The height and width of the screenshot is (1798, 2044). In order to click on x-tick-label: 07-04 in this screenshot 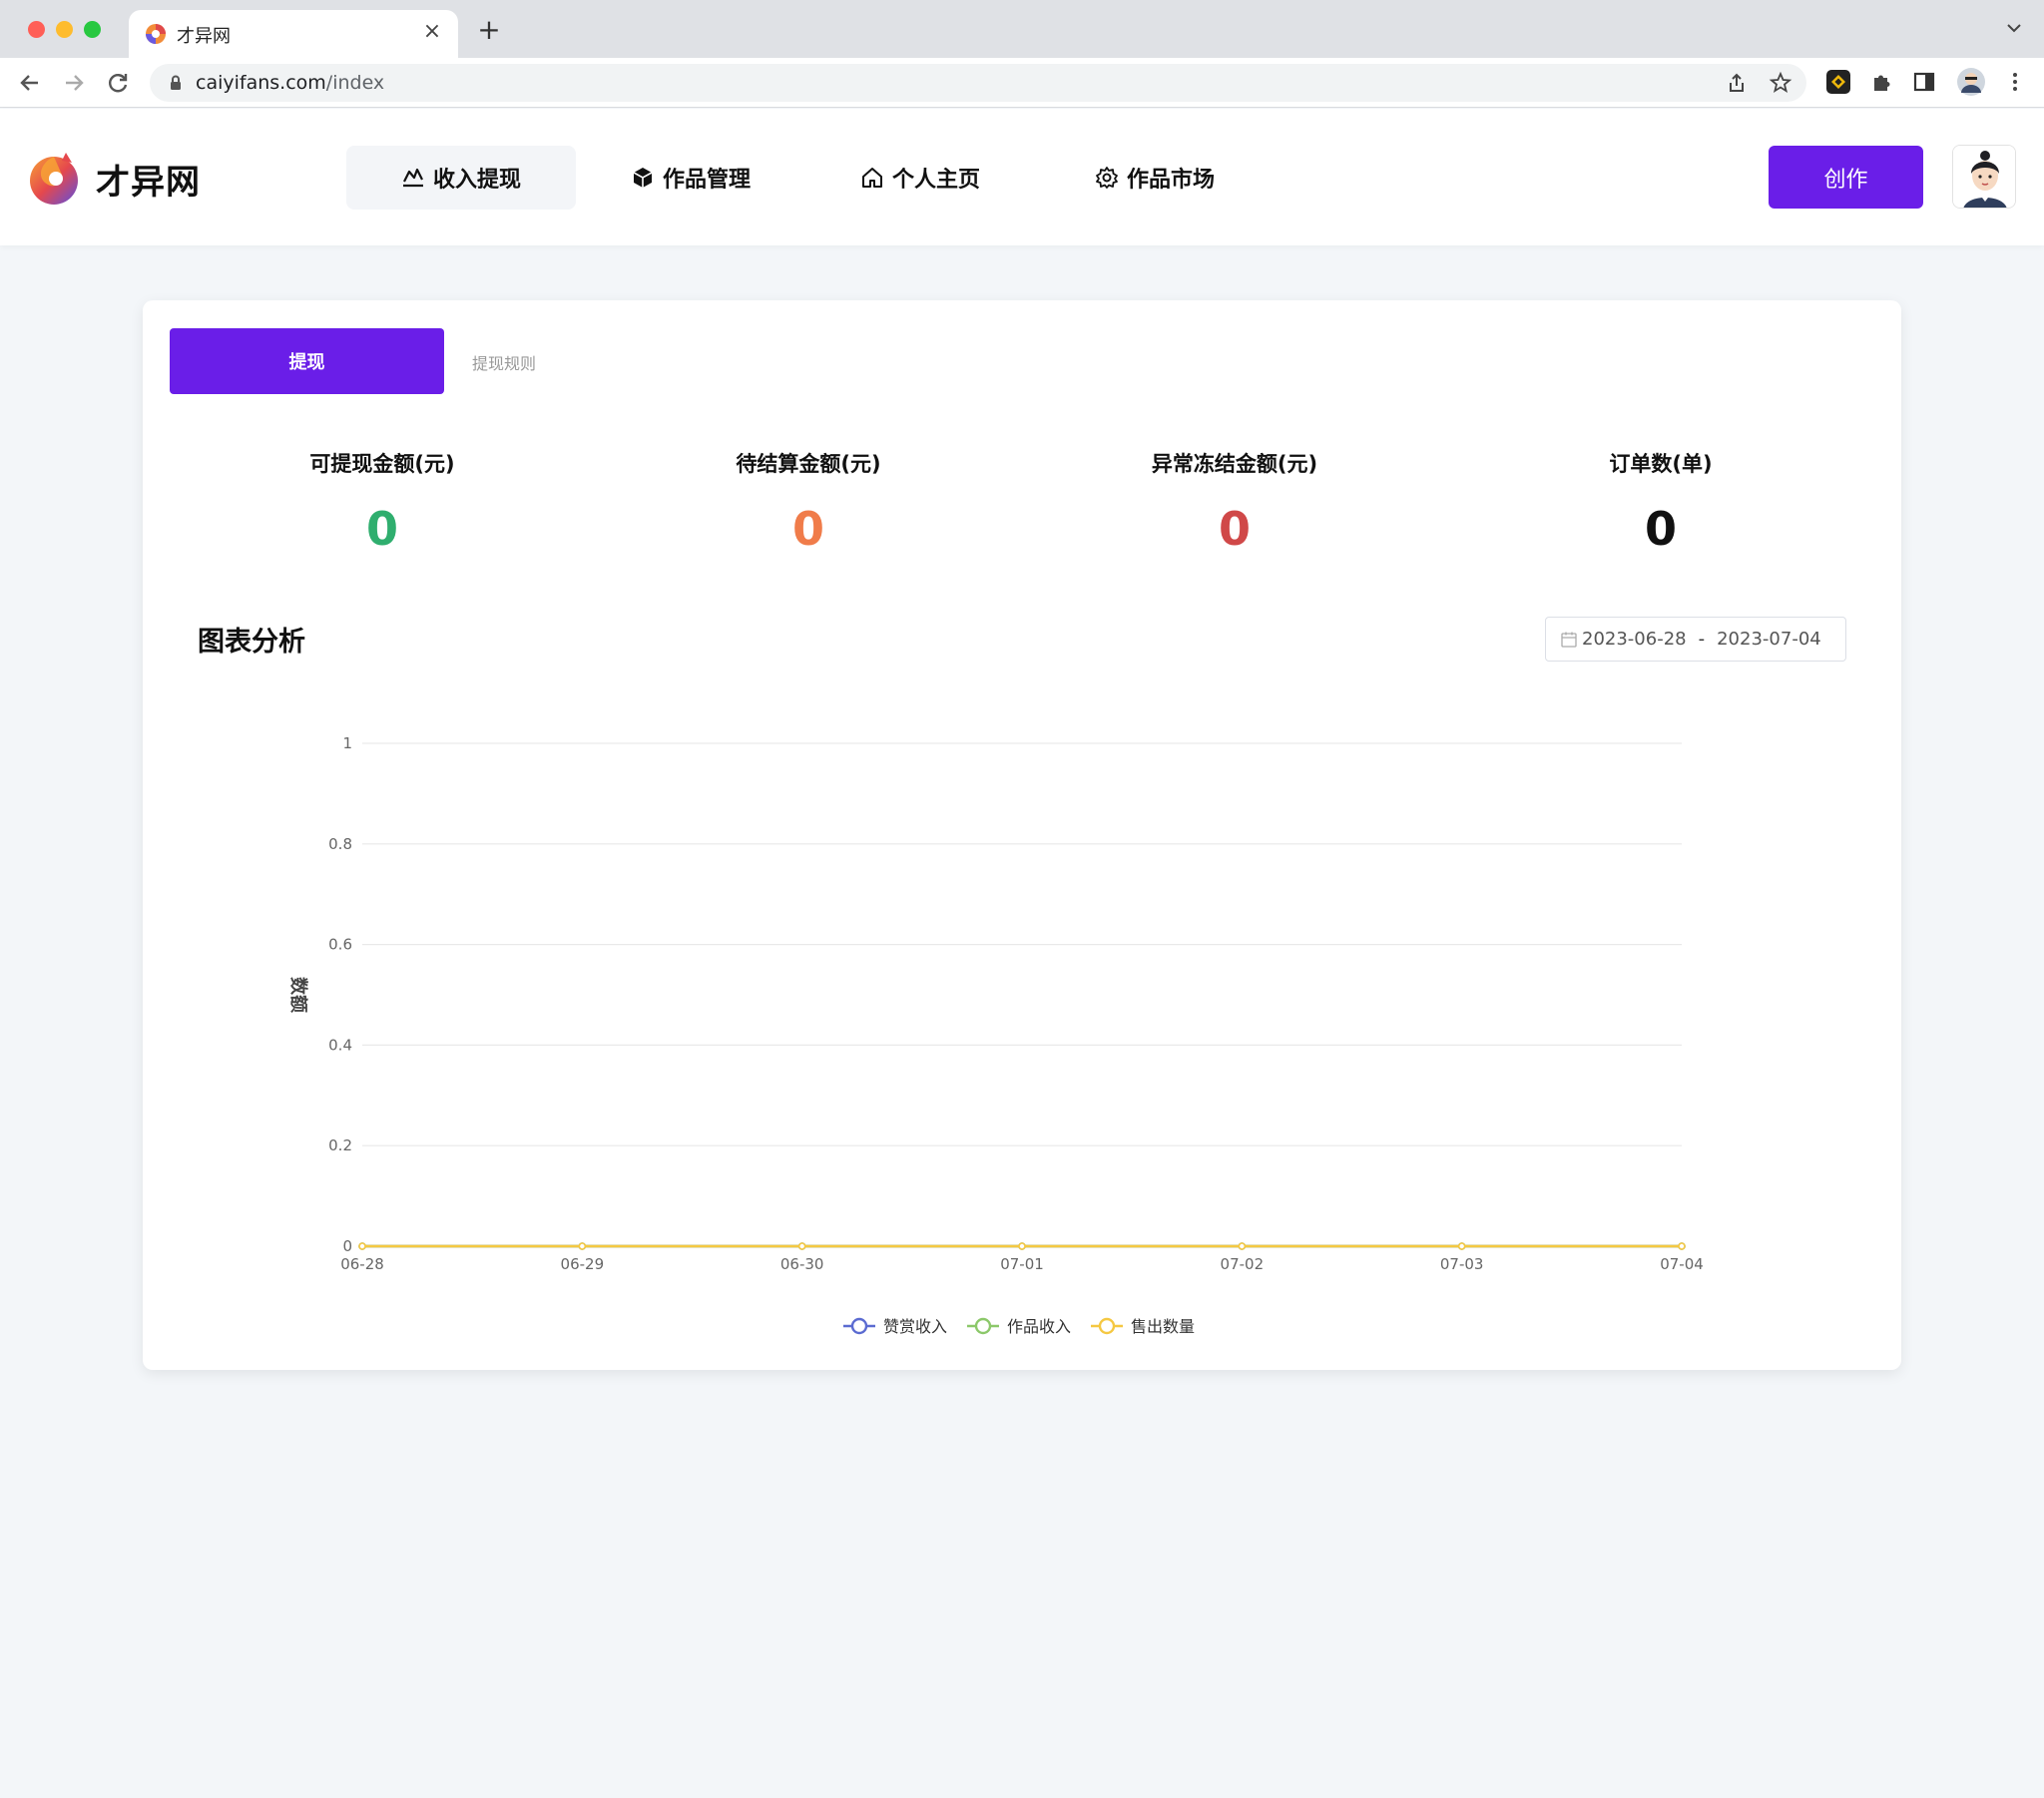, I will do `click(1682, 1264)`.